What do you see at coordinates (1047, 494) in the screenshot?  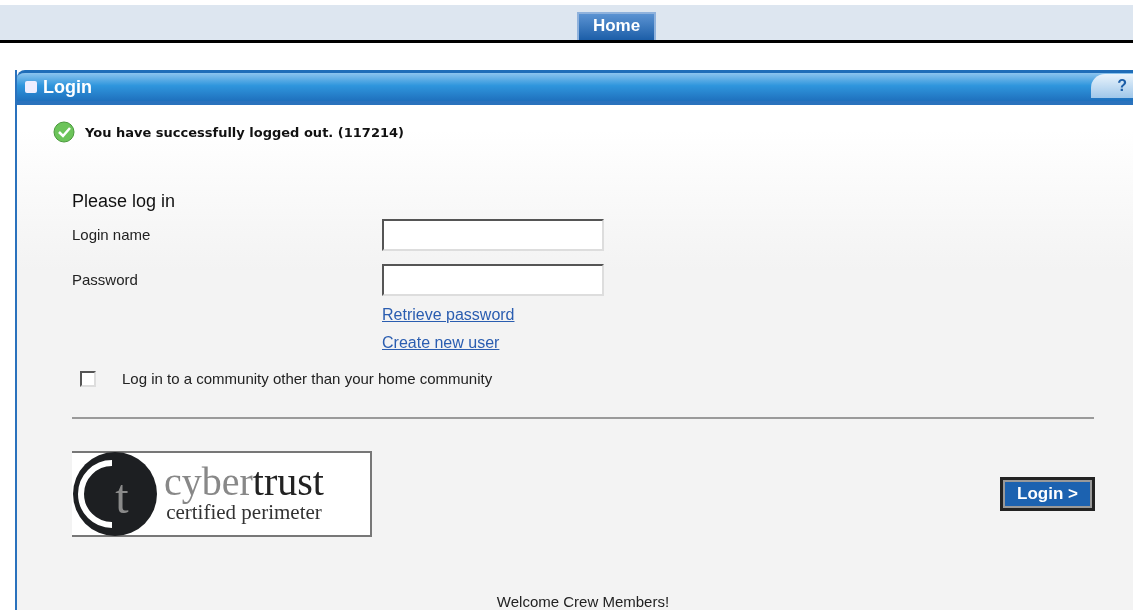 I see `login-button: Login >` at bounding box center [1047, 494].